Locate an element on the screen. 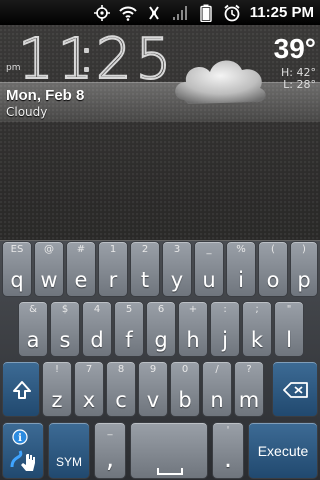  key-alt-symbol: / is located at coordinates (217, 369).